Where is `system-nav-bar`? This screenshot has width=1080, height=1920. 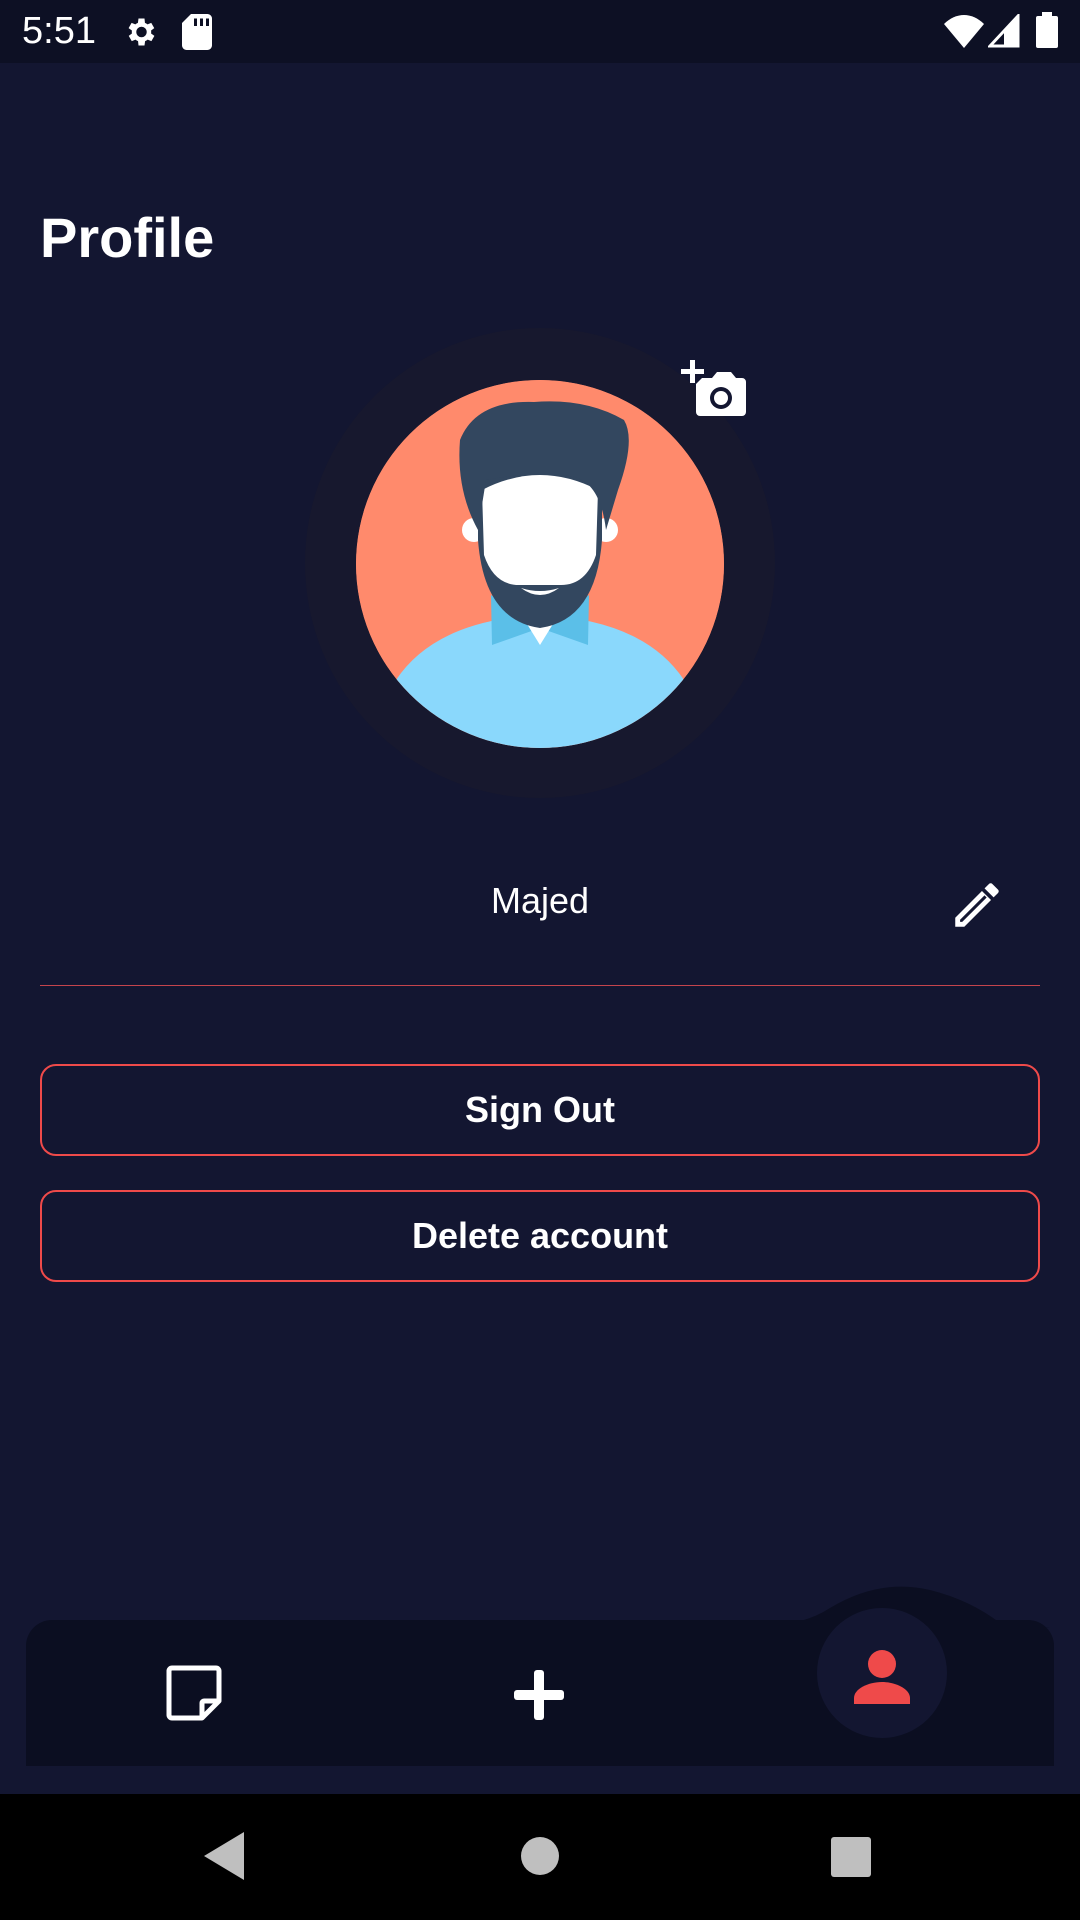
system-nav-bar is located at coordinates (540, 1857).